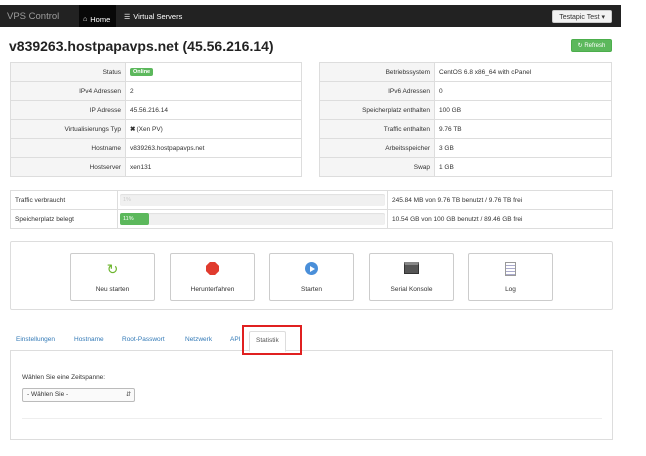 Image resolution: width=646 pixels, height=456 pixels. I want to click on info-label: Arbeitsspeicher, so click(377, 148).